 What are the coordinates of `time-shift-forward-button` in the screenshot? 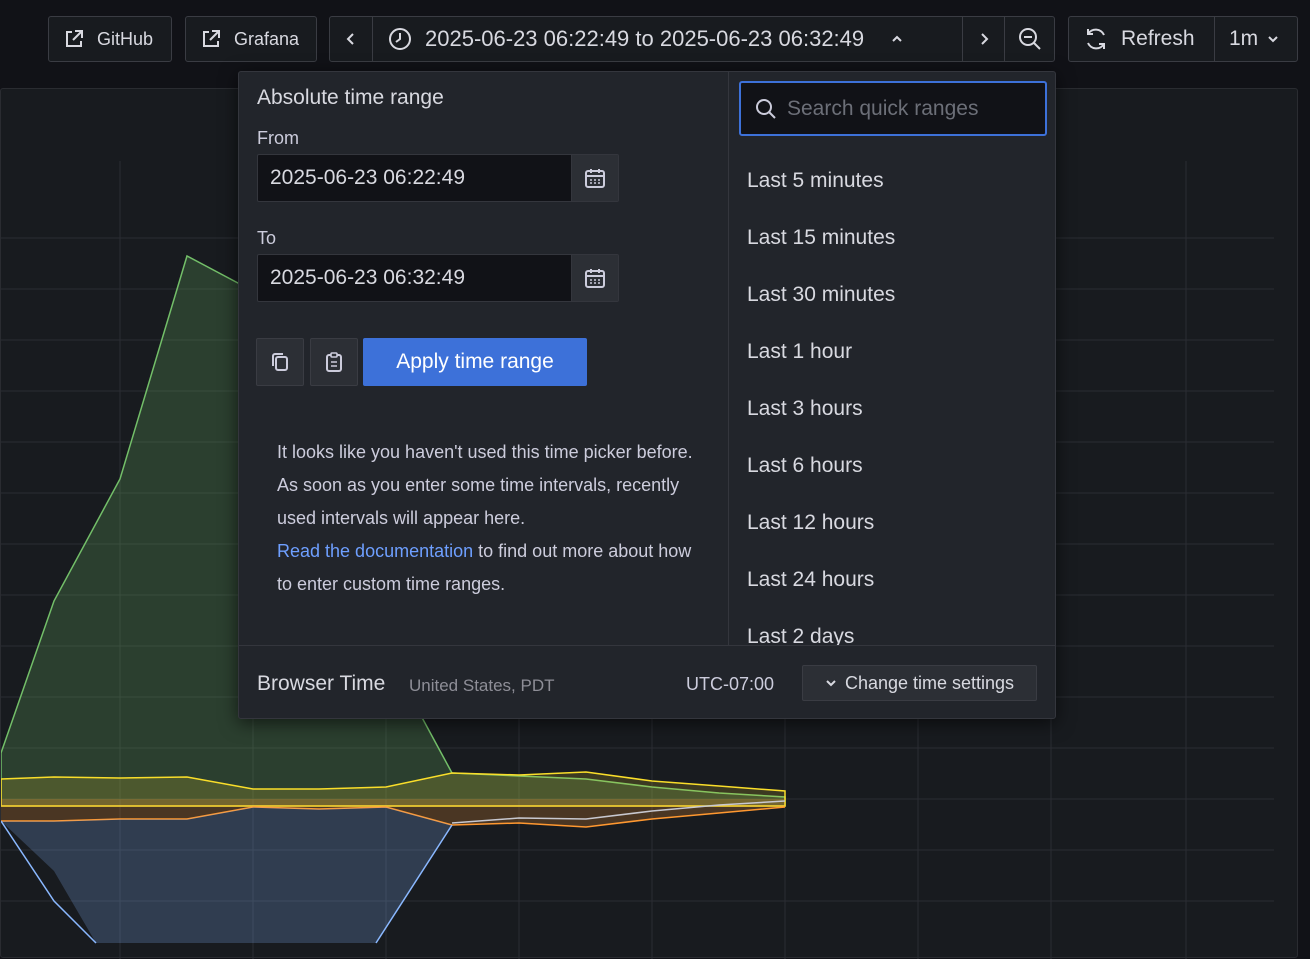 It's located at (983, 39).